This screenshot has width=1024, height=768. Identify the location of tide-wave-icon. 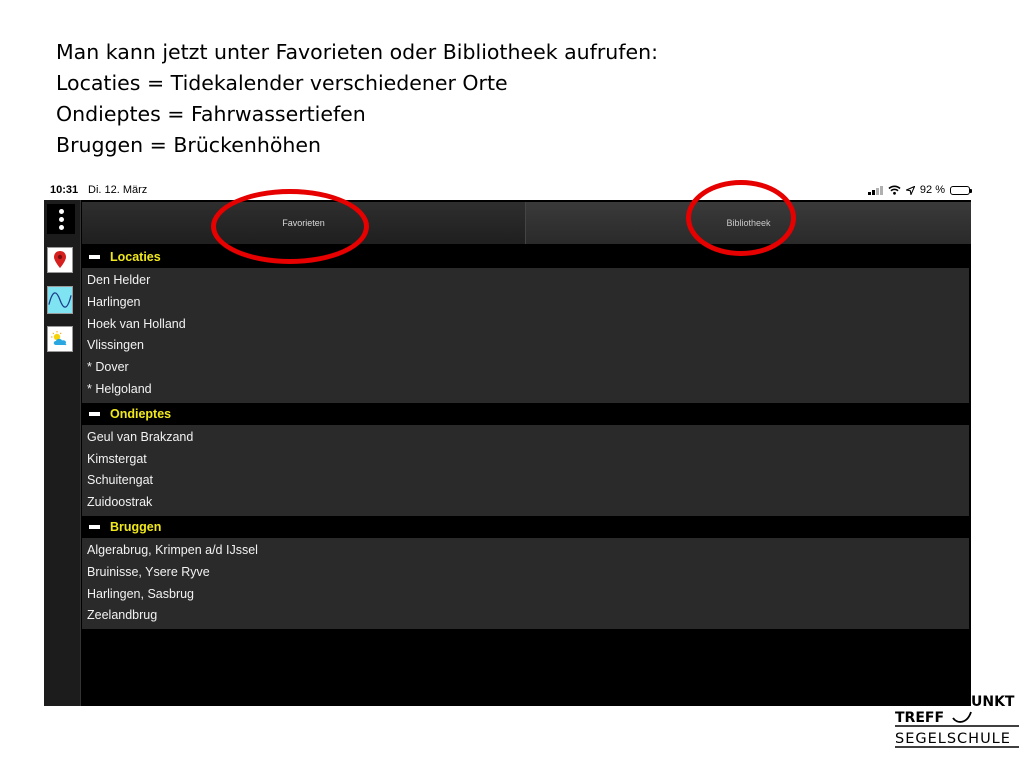
(60, 300).